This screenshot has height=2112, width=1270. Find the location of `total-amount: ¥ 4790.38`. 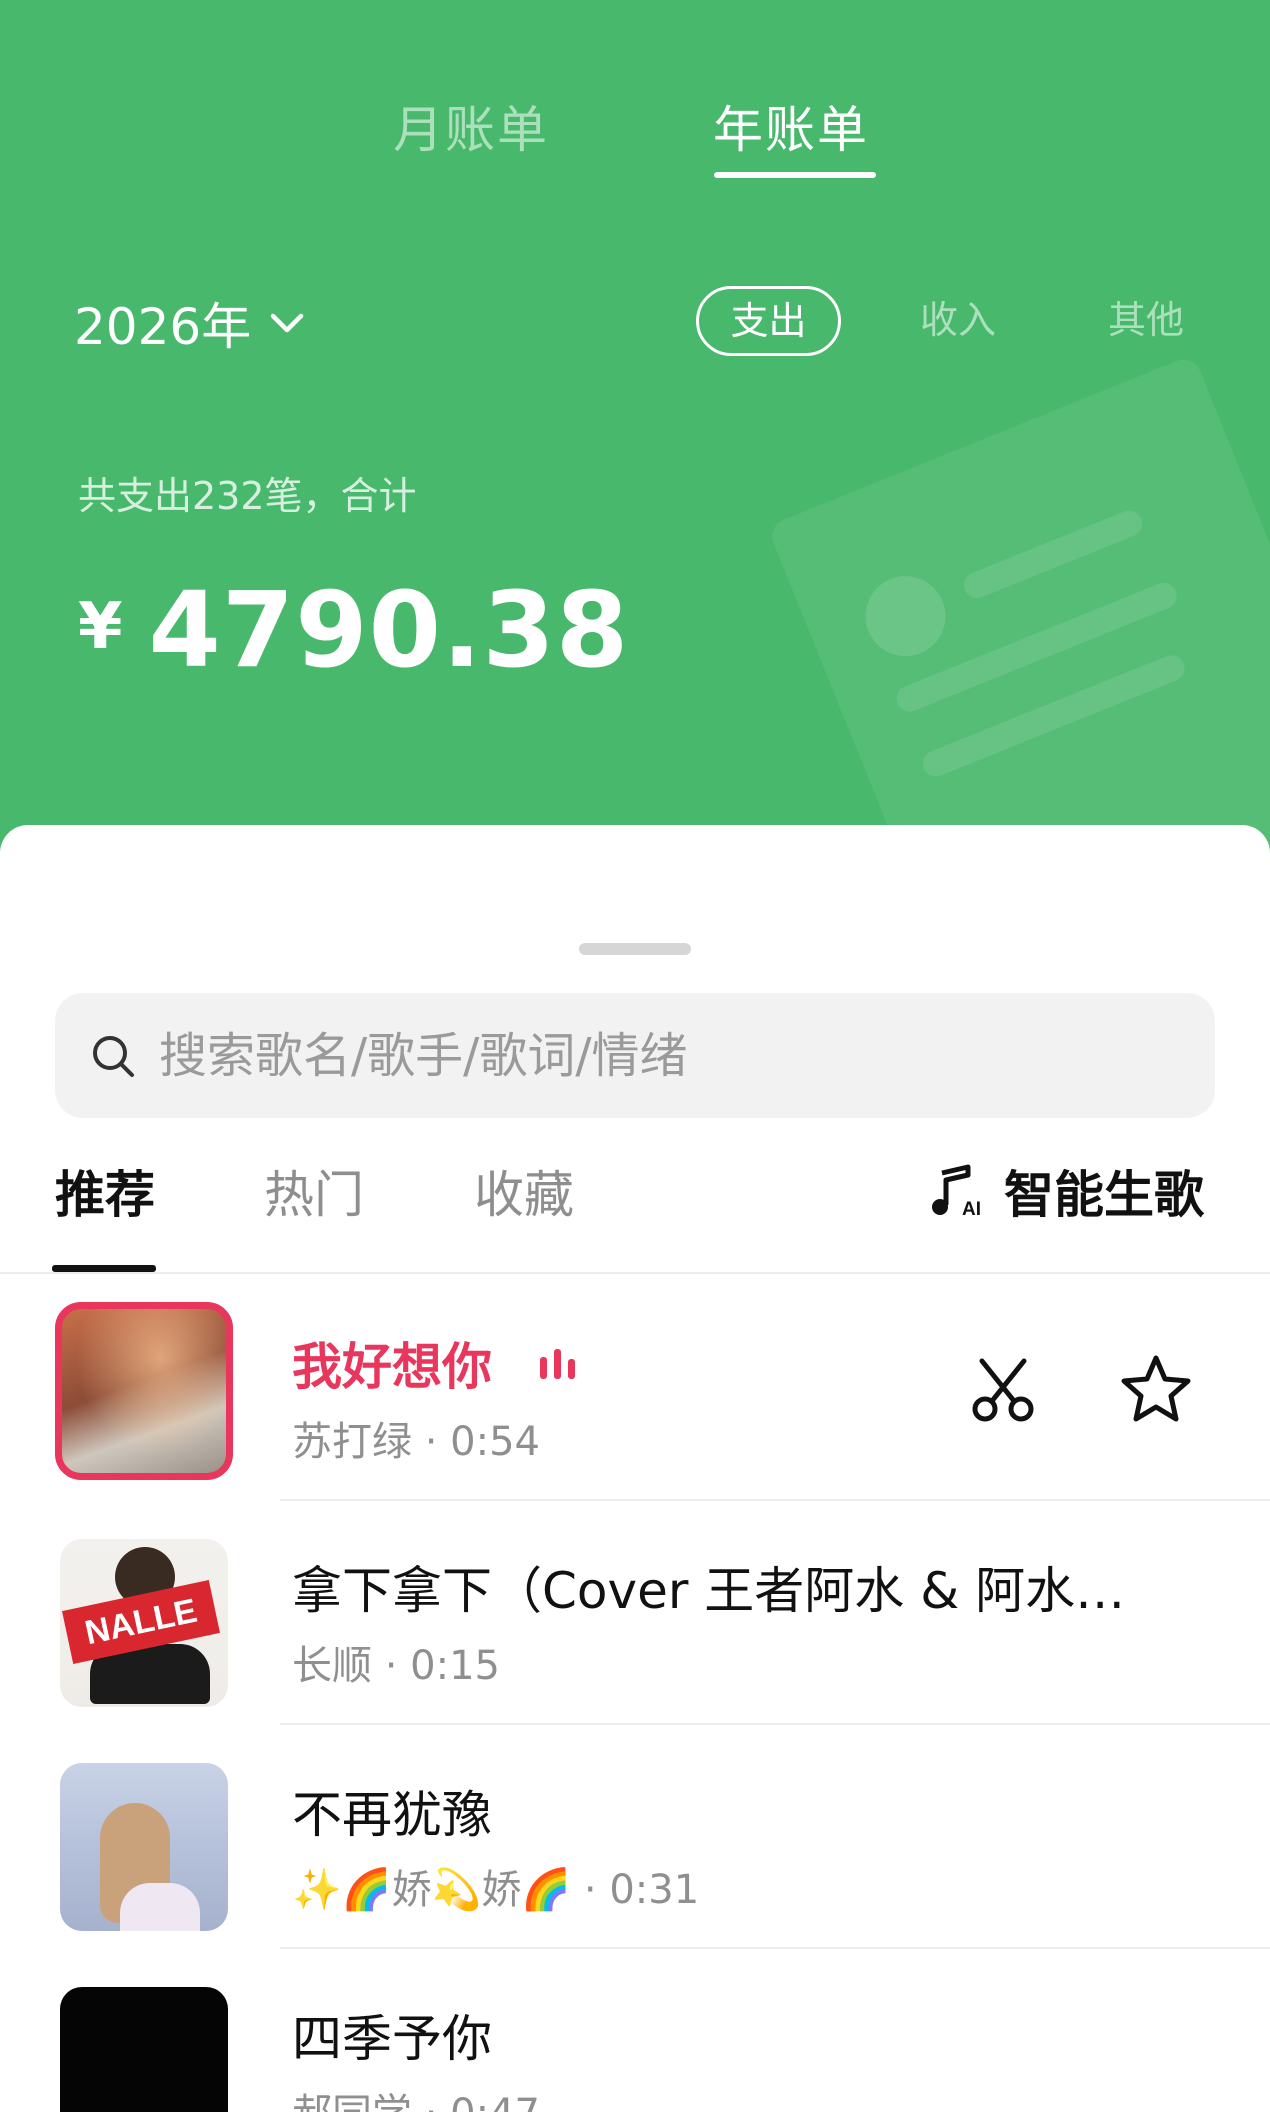

total-amount: ¥ 4790.38 is located at coordinates (353, 630).